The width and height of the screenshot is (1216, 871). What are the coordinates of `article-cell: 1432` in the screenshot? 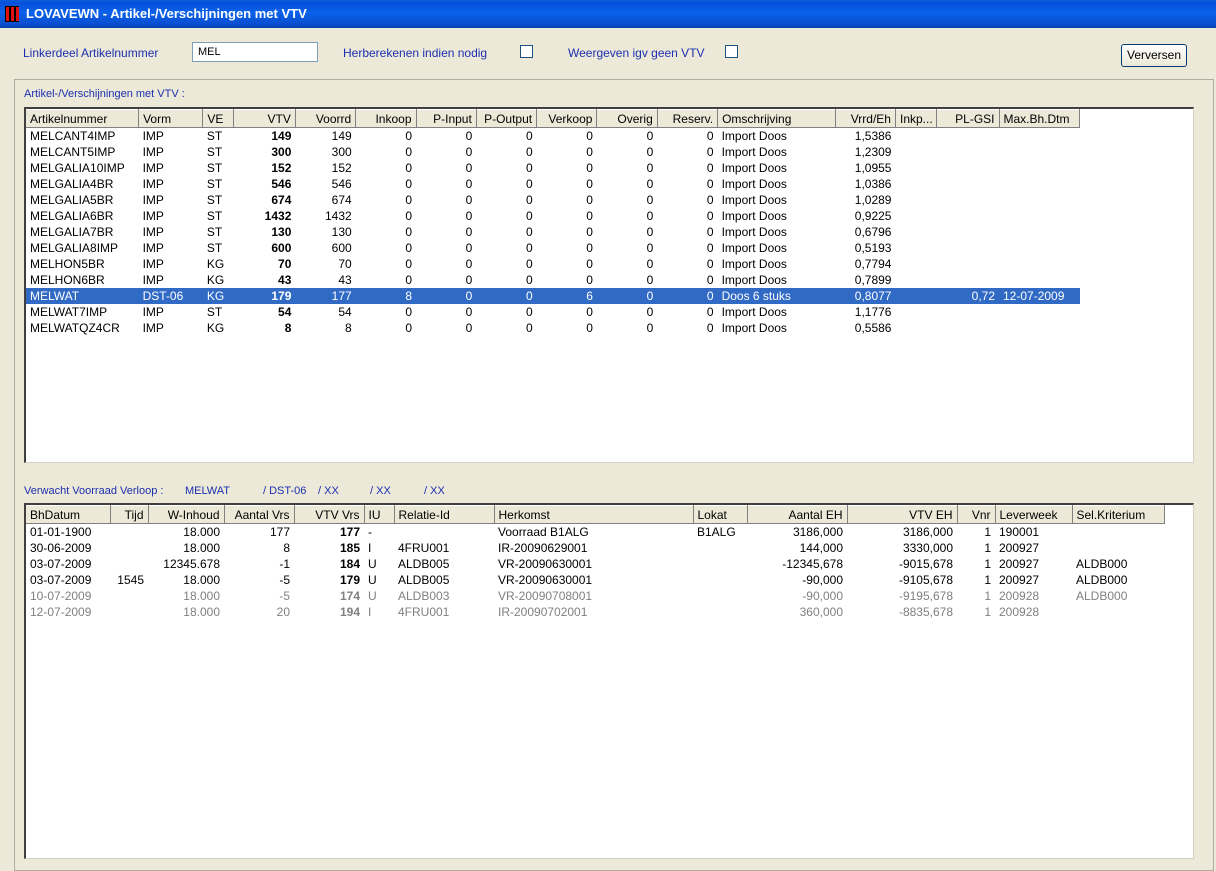 It's located at (278, 216).